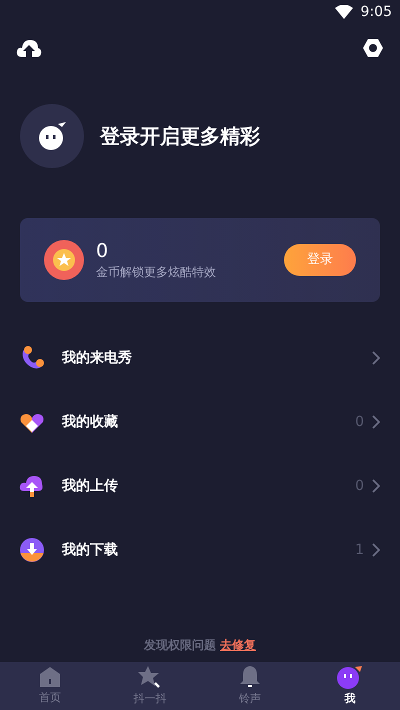  I want to click on bell-icon, so click(250, 676).